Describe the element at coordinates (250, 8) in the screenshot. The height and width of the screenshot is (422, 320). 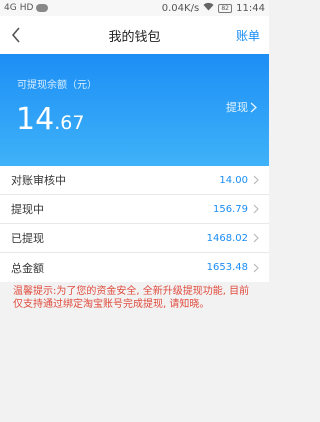
I see `clock: 11:44` at that location.